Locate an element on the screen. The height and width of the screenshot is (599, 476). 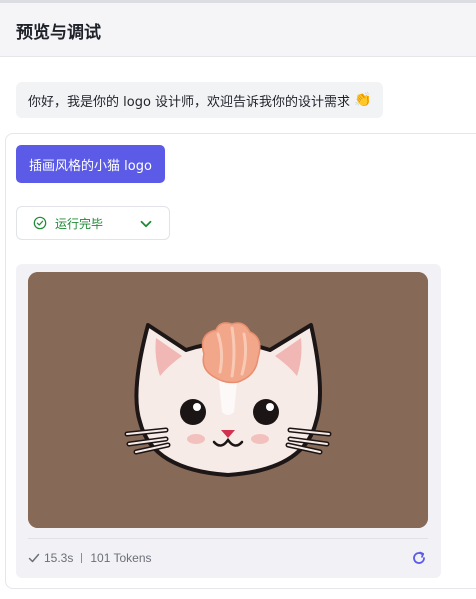
user-message-bubble: 插画风格的小猫 logo is located at coordinates (90, 164).